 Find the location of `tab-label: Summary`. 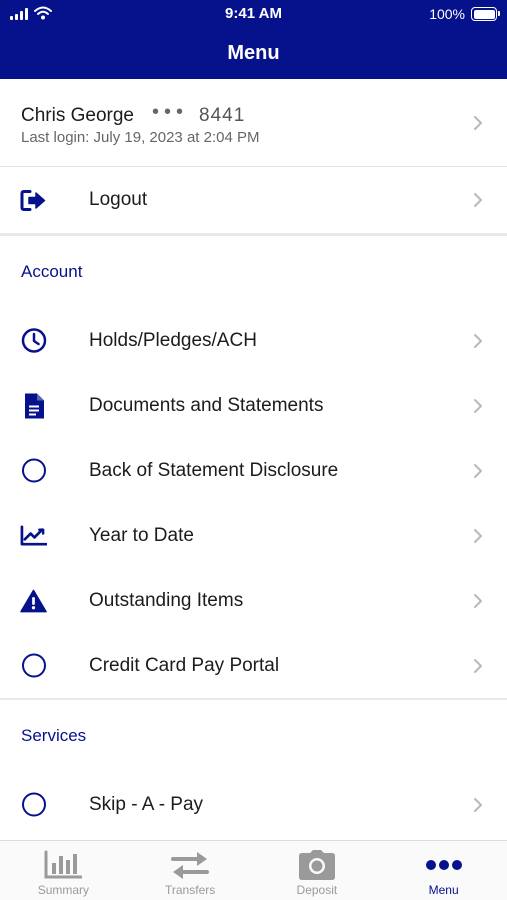

tab-label: Summary is located at coordinates (63, 890).